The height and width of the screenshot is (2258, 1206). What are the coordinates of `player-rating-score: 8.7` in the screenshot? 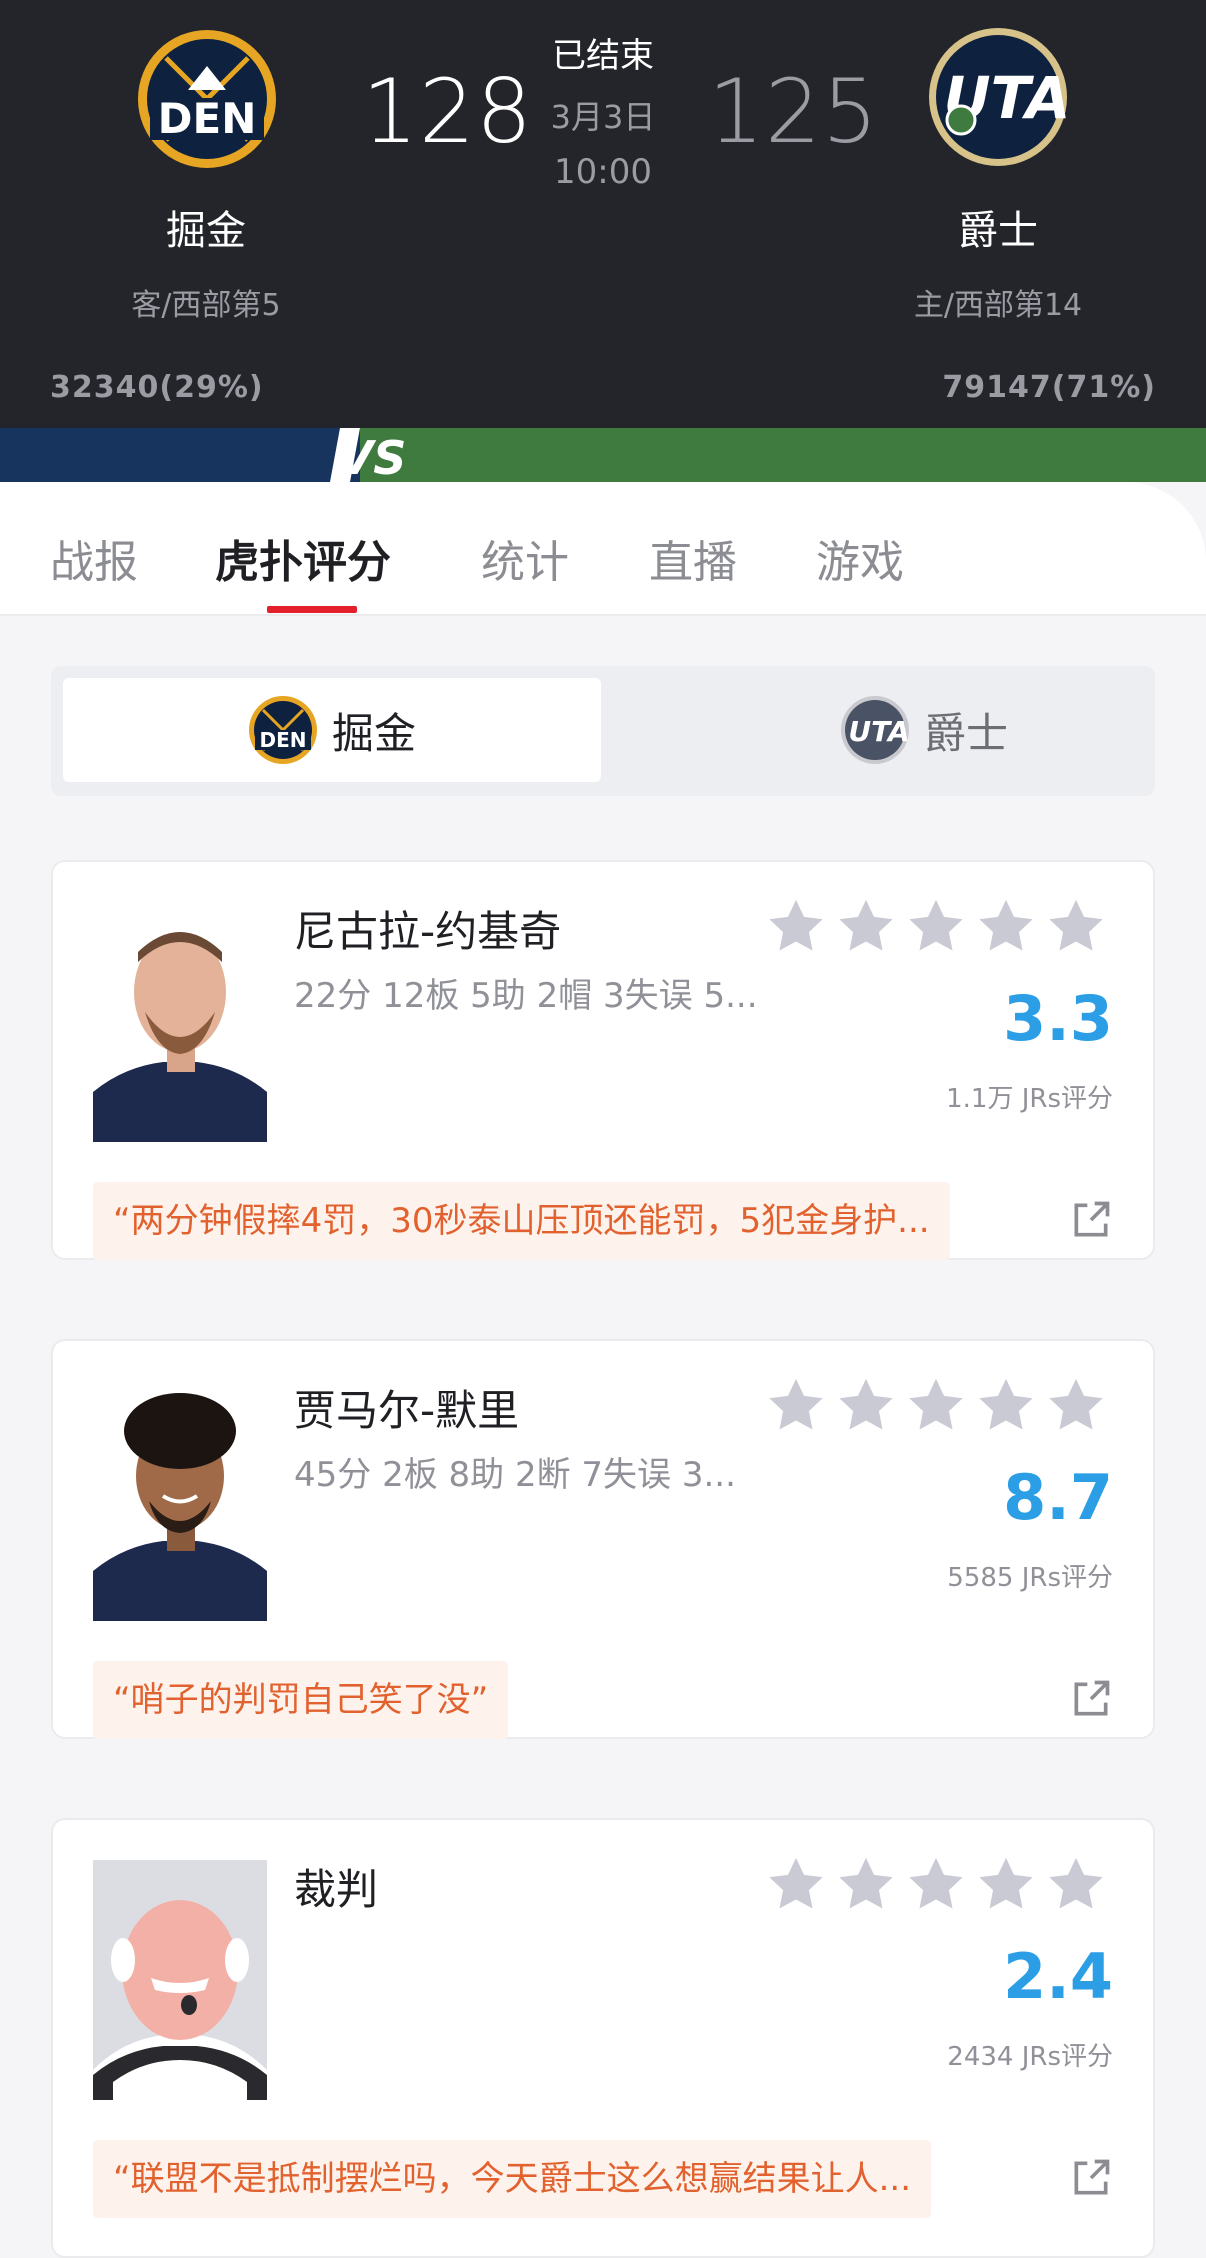 It's located at (1058, 1497).